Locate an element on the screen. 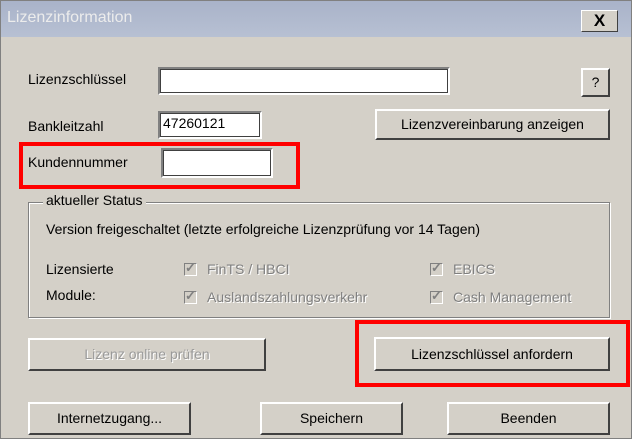 The height and width of the screenshot is (439, 632). module-cash-management-label: Cash Management is located at coordinates (512, 297).